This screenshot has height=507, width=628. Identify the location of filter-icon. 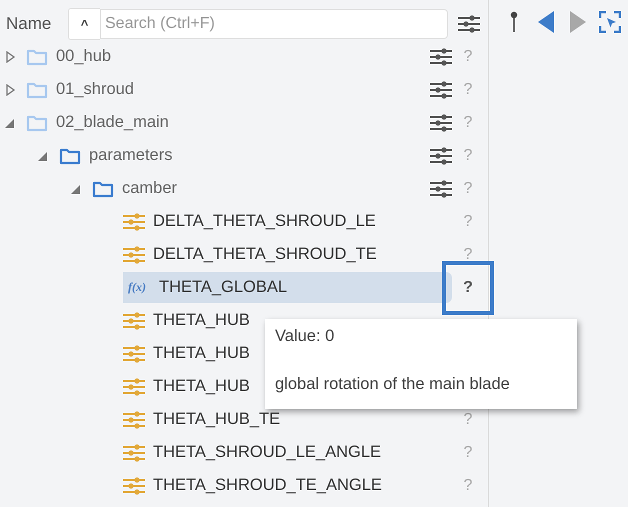
(469, 24).